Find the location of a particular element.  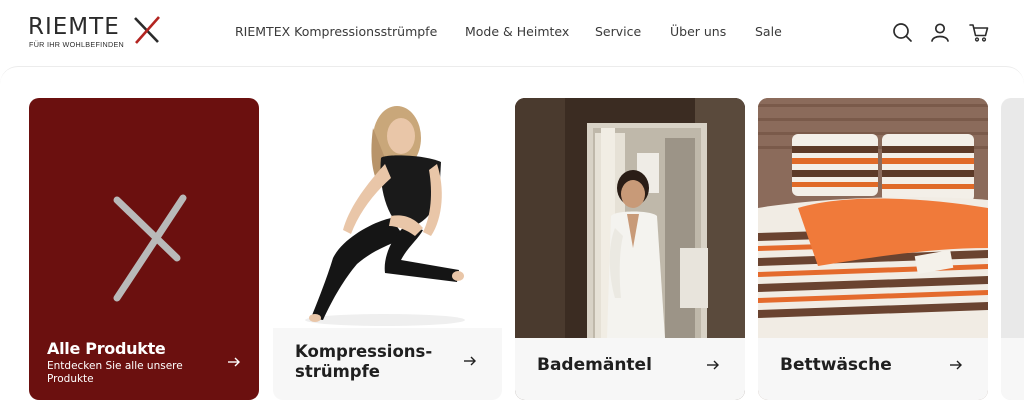

product-photo-bed-linen is located at coordinates (873, 218).